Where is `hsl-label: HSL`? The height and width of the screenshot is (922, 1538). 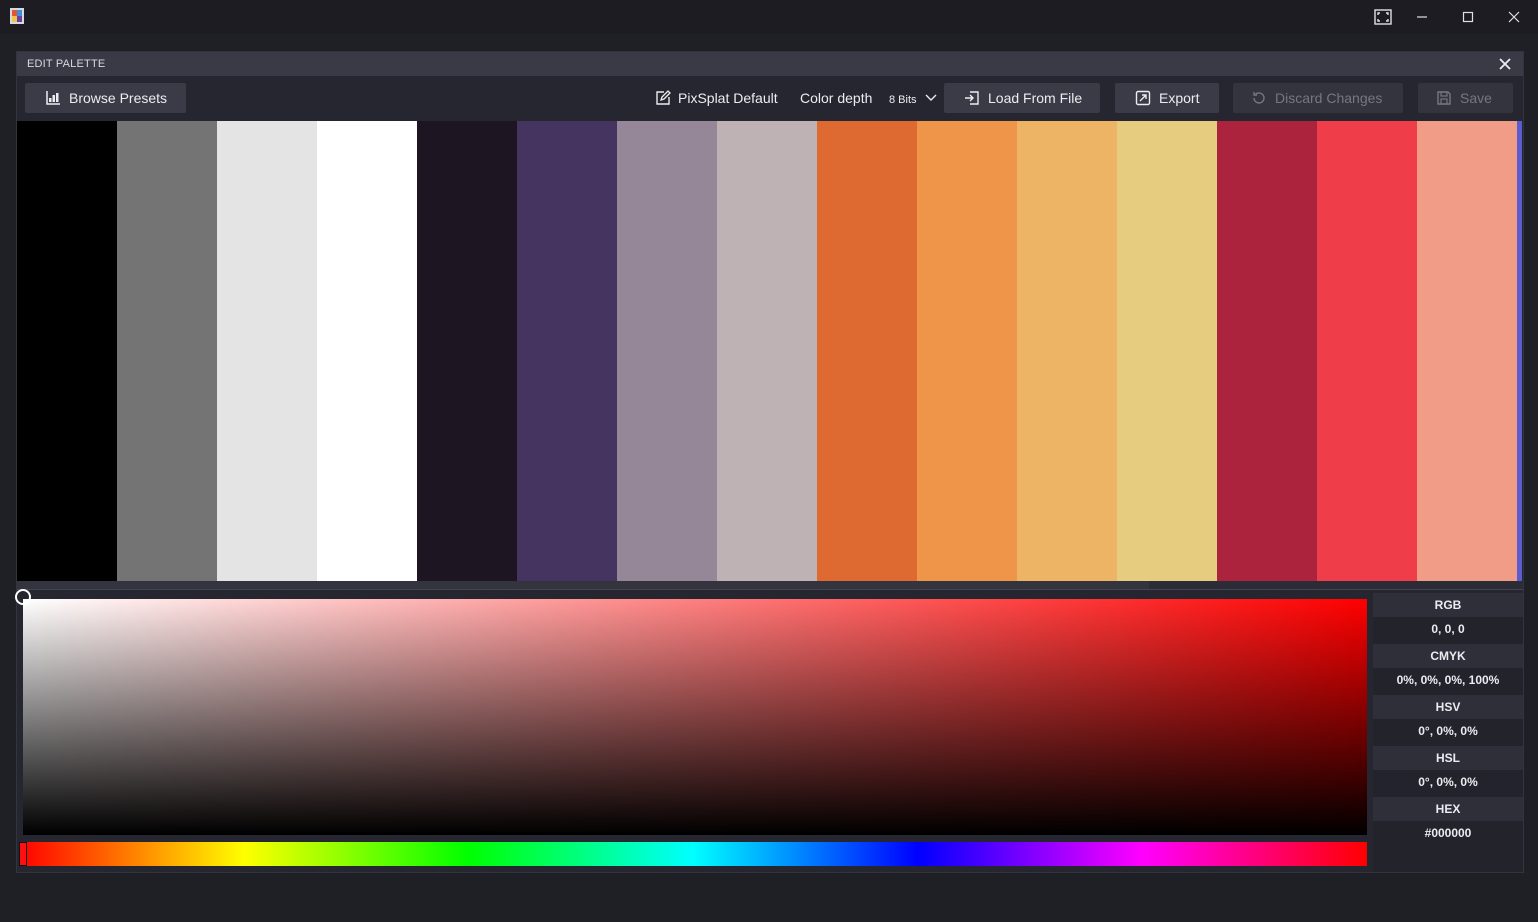 hsl-label: HSL is located at coordinates (1448, 758).